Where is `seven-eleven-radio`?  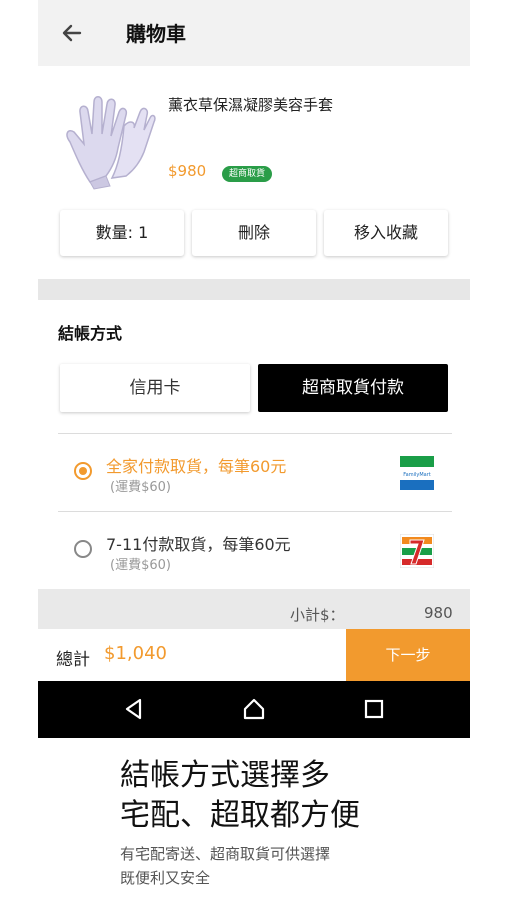 seven-eleven-radio is located at coordinates (83, 549).